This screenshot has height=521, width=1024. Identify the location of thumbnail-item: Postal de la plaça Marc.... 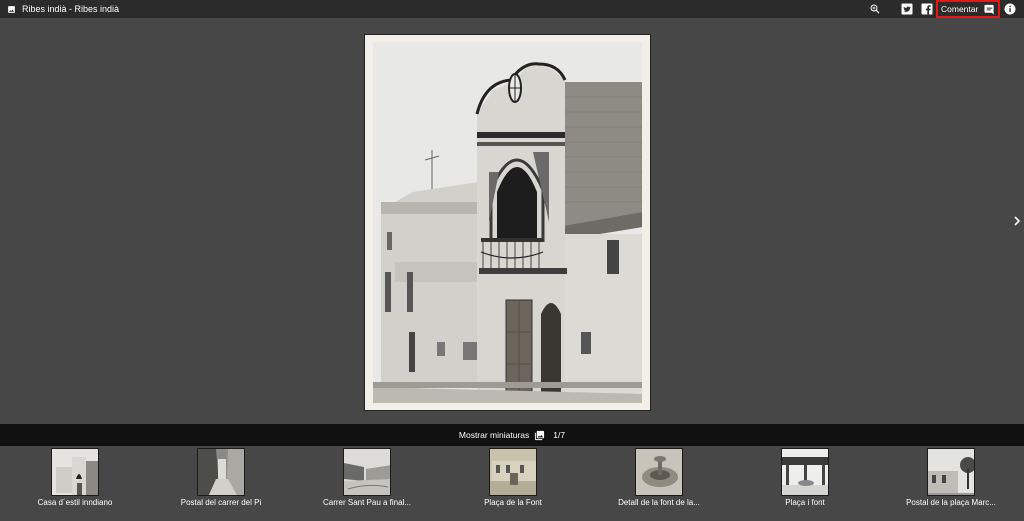
(951, 484).